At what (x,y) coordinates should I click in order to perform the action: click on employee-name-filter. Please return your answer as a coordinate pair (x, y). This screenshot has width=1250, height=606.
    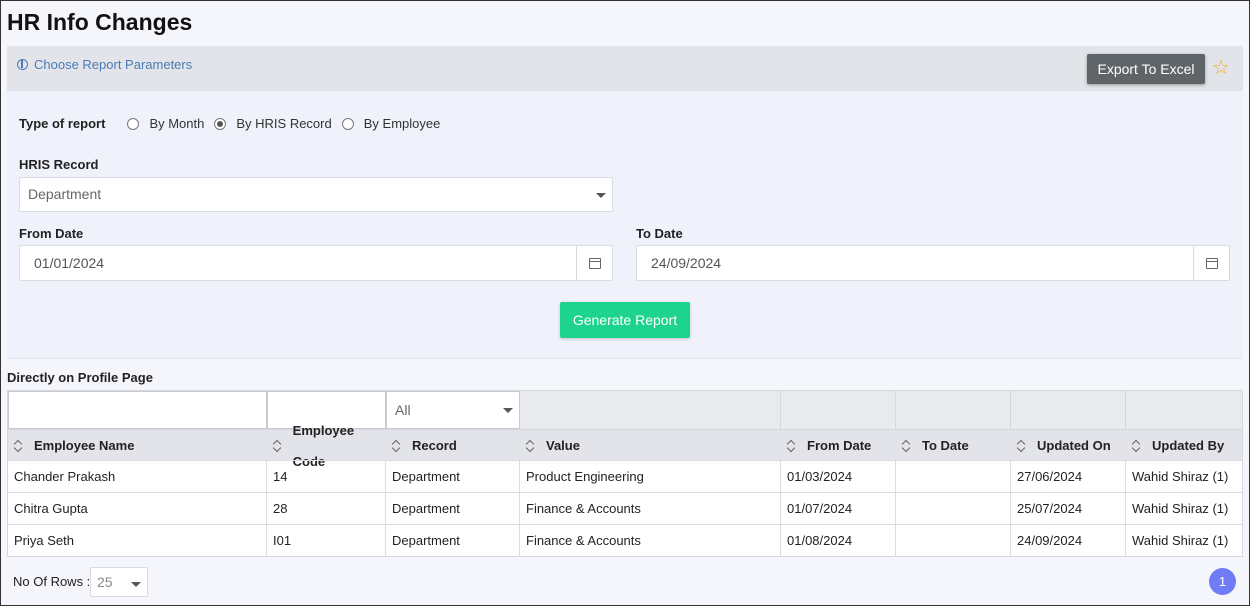
    Looking at the image, I should click on (137, 410).